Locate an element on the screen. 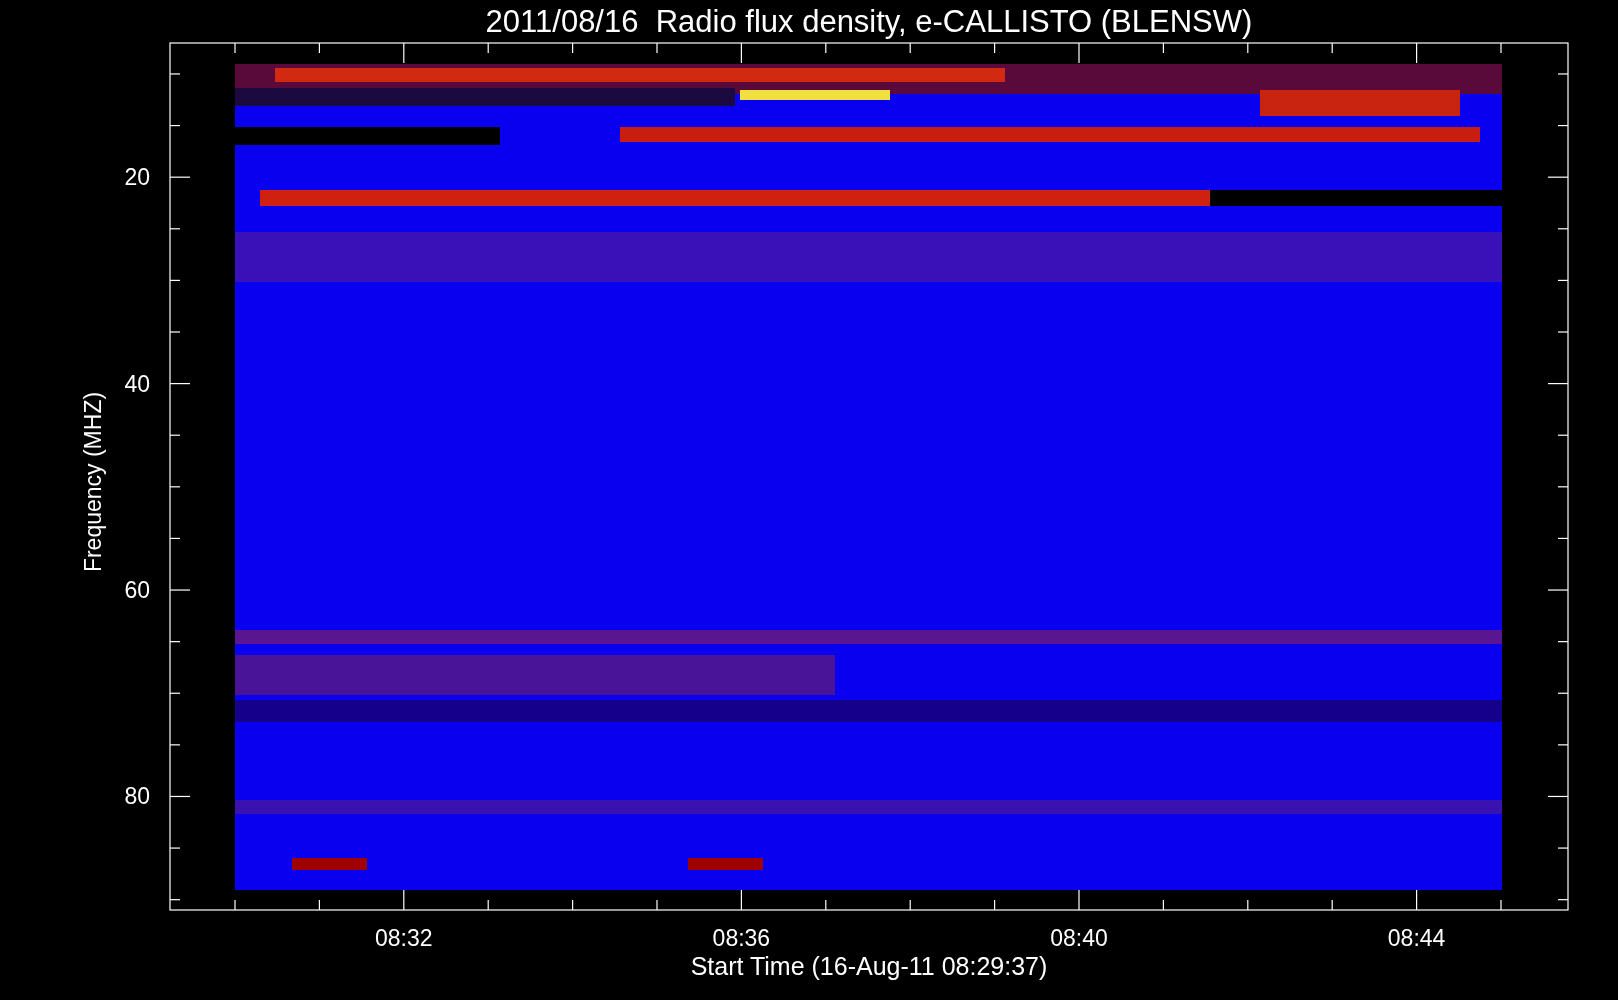 Image resolution: width=1618 pixels, height=1000 pixels. x-tick-label: 08:44 is located at coordinates (1416, 938).